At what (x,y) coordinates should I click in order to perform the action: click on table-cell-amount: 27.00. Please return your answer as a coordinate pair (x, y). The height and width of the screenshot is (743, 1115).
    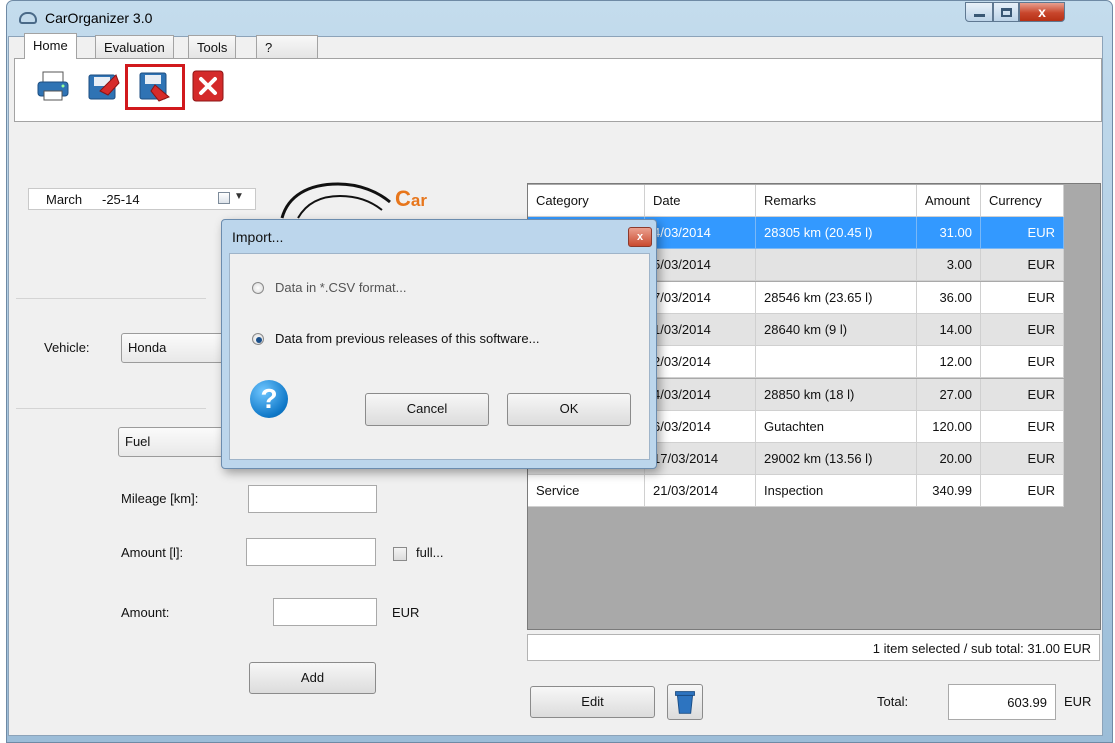
    Looking at the image, I should click on (949, 394).